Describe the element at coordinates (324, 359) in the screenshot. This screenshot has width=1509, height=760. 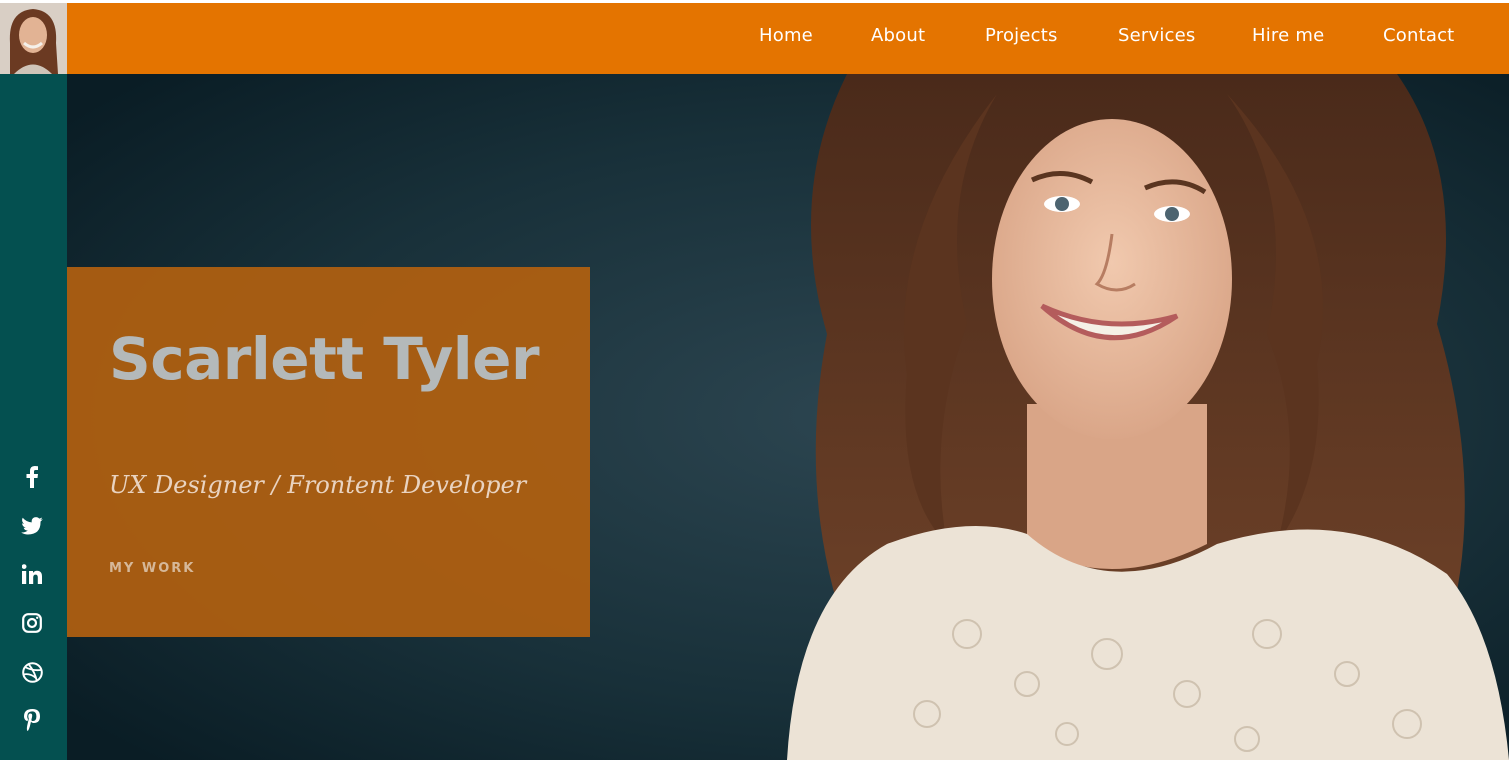
I see `hero-name: Scarlett Tyler` at that location.